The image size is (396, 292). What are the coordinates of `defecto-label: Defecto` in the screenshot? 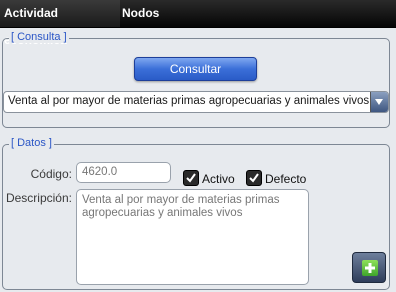 It's located at (286, 179).